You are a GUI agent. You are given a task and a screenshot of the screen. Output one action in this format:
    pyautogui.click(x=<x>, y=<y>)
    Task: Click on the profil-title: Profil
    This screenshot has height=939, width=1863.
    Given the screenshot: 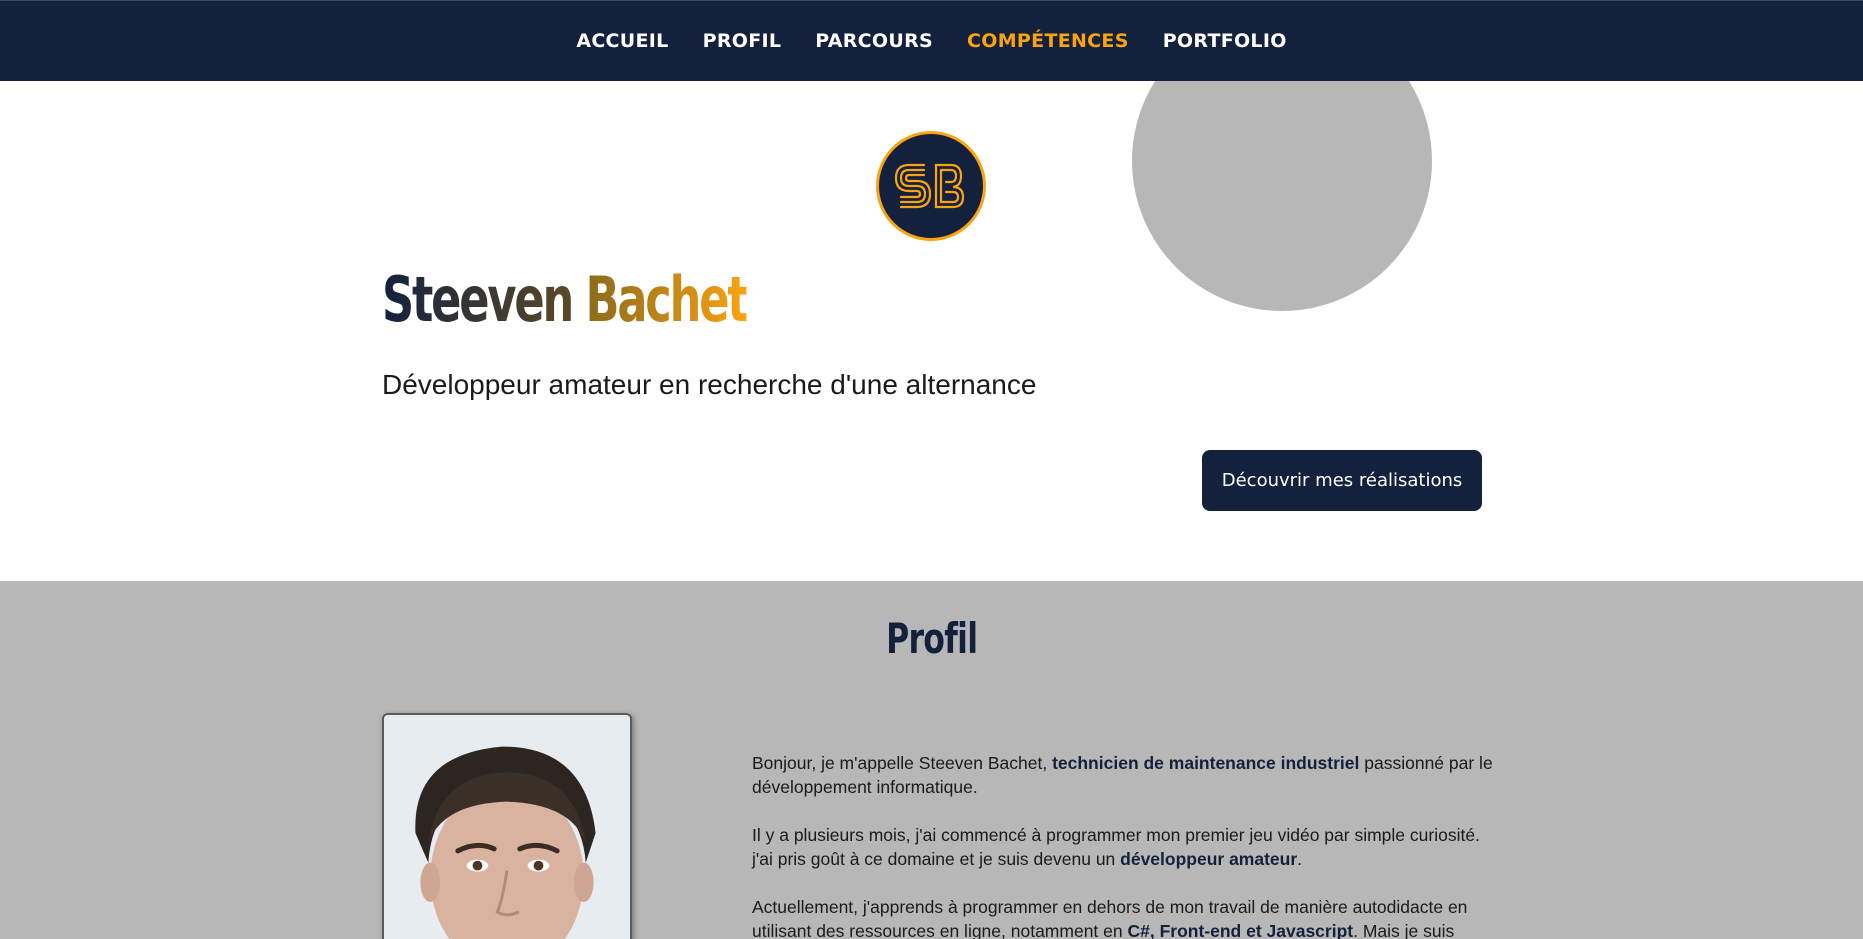 What is the action you would take?
    pyautogui.click(x=931, y=638)
    